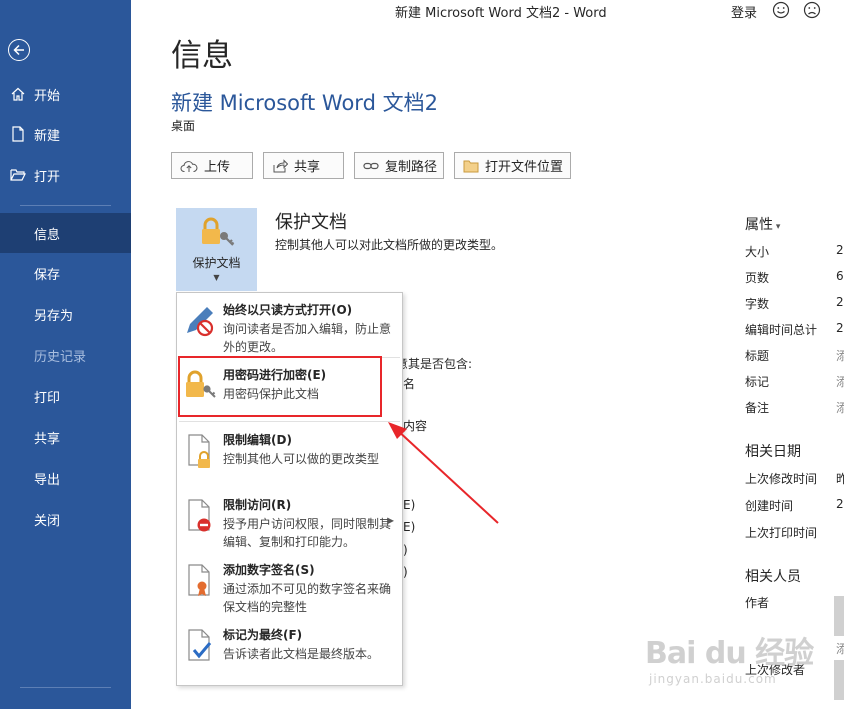 The image size is (844, 709). What do you see at coordinates (65, 94) in the screenshot?
I see `sidebar-item-home: 开始` at bounding box center [65, 94].